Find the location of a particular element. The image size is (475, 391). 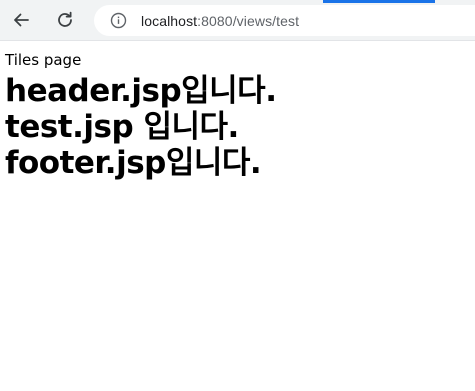

browser-toolbar: localhost:8080/views/test is located at coordinates (237, 20).